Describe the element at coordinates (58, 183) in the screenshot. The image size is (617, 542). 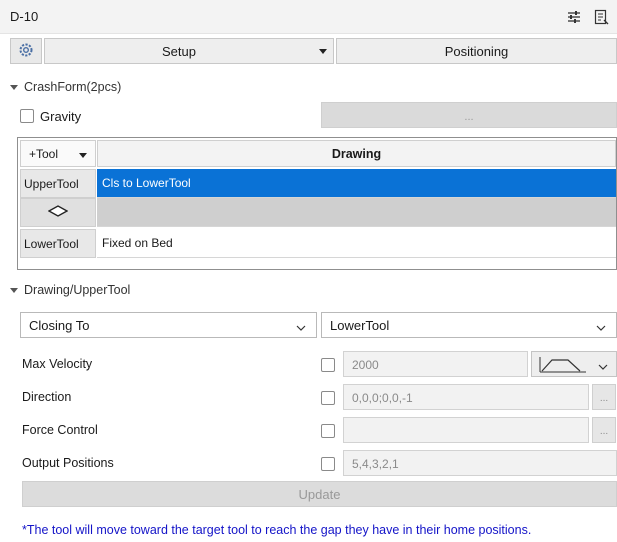
I see `table-row-tool-label: UpperTool` at that location.